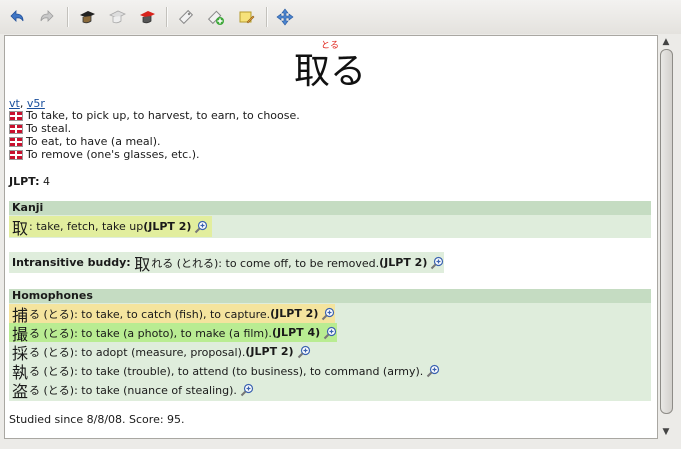 Image resolution: width=681 pixels, height=449 pixels. Describe the element at coordinates (666, 231) in the screenshot. I see `scrollbar-thumb` at that location.